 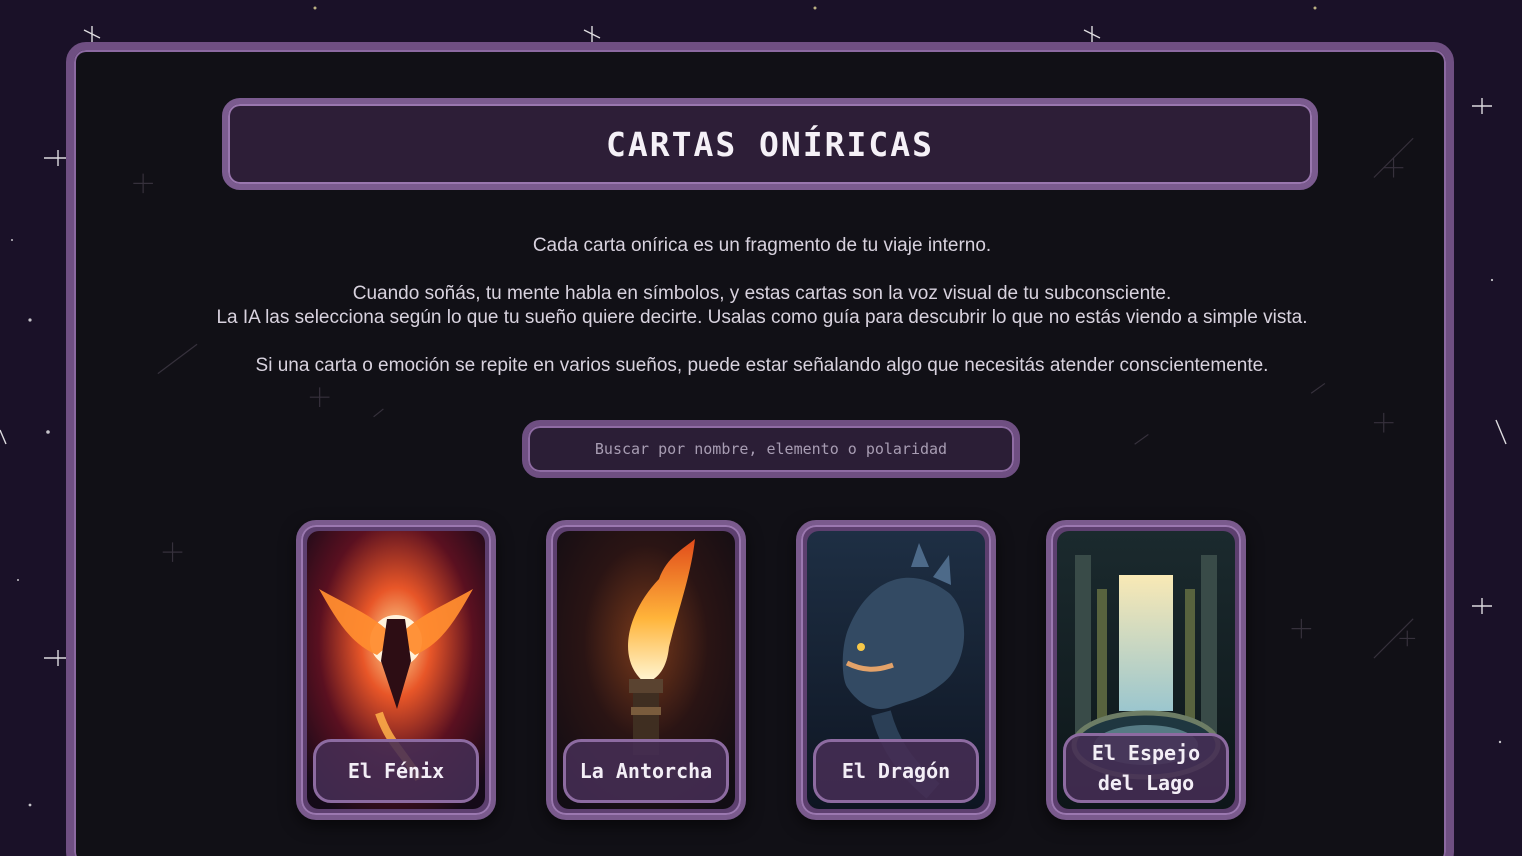 I want to click on card-el-espejo-del-lago: El Espejo del Lago, so click(x=1146, y=670).